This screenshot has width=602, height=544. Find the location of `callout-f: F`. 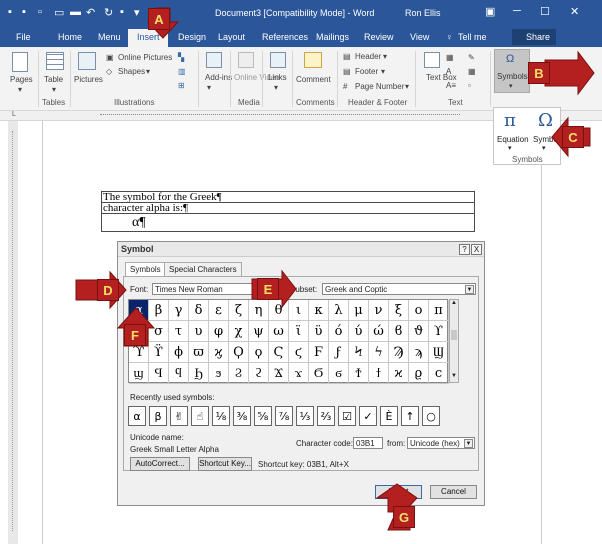

callout-f: F is located at coordinates (135, 335).